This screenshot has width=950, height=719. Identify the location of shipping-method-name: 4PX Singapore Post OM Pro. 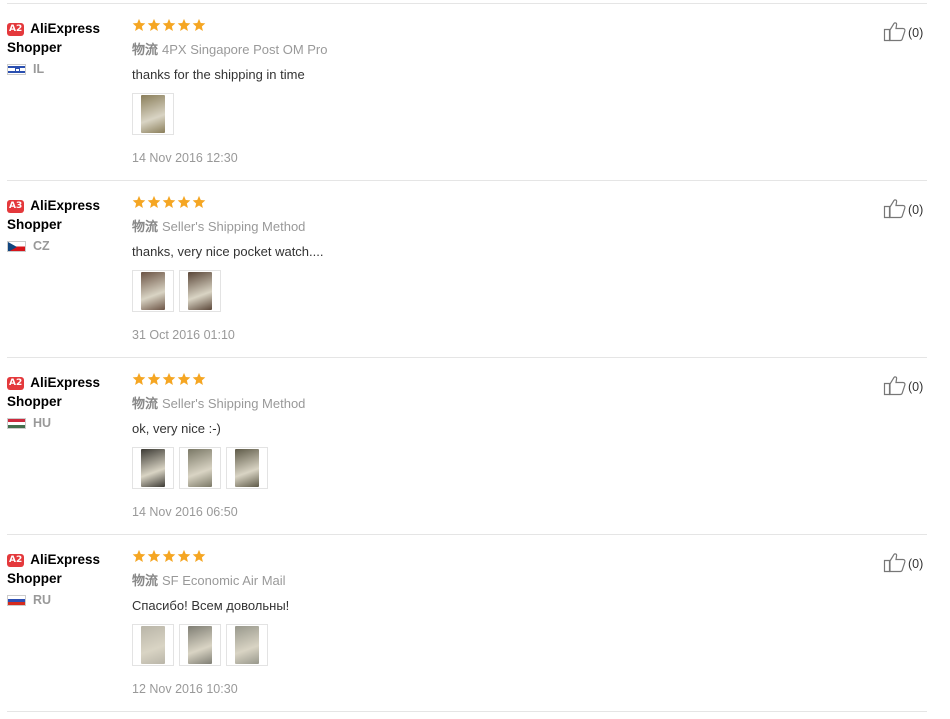
(245, 49).